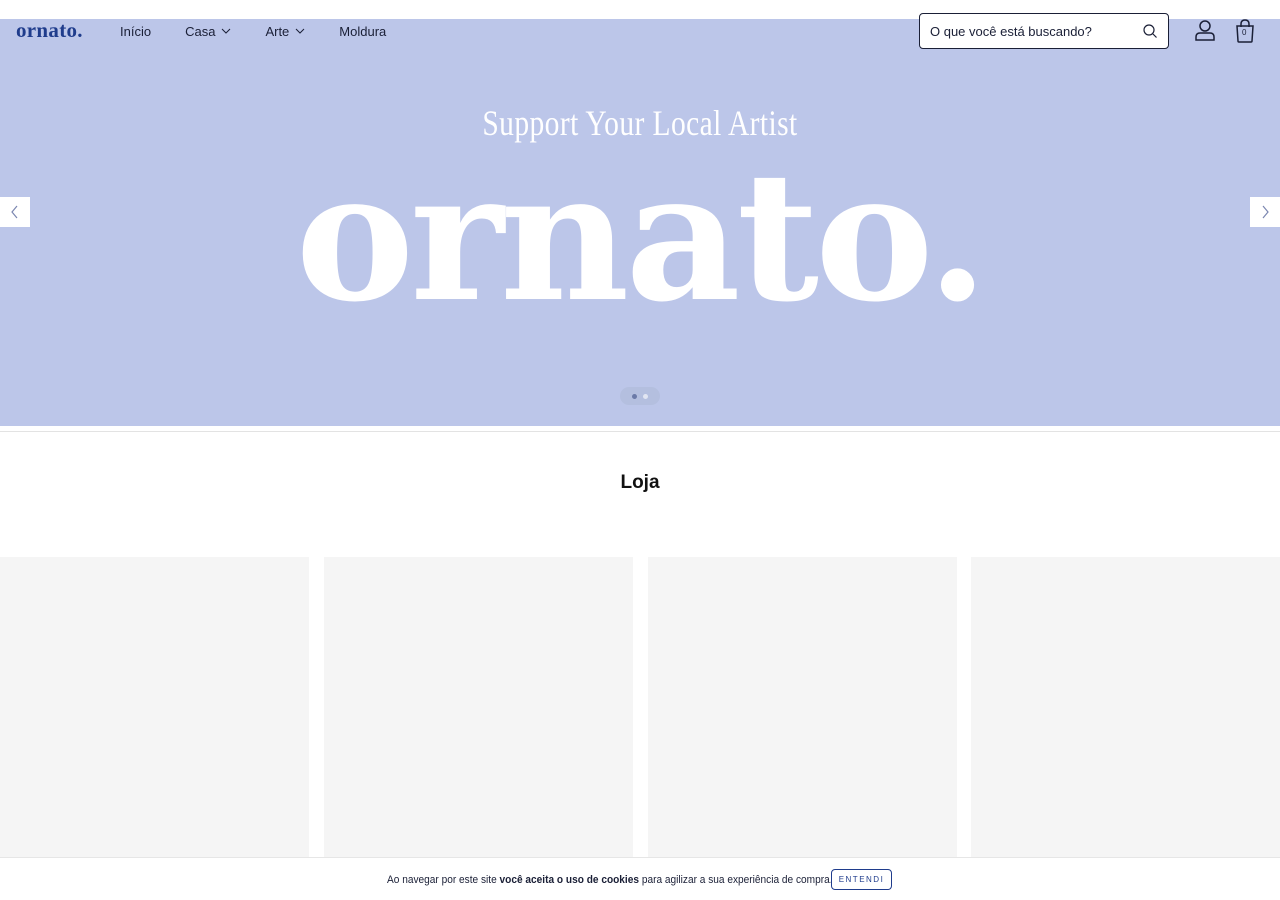  What do you see at coordinates (640, 482) in the screenshot?
I see `section-title: Loja` at bounding box center [640, 482].